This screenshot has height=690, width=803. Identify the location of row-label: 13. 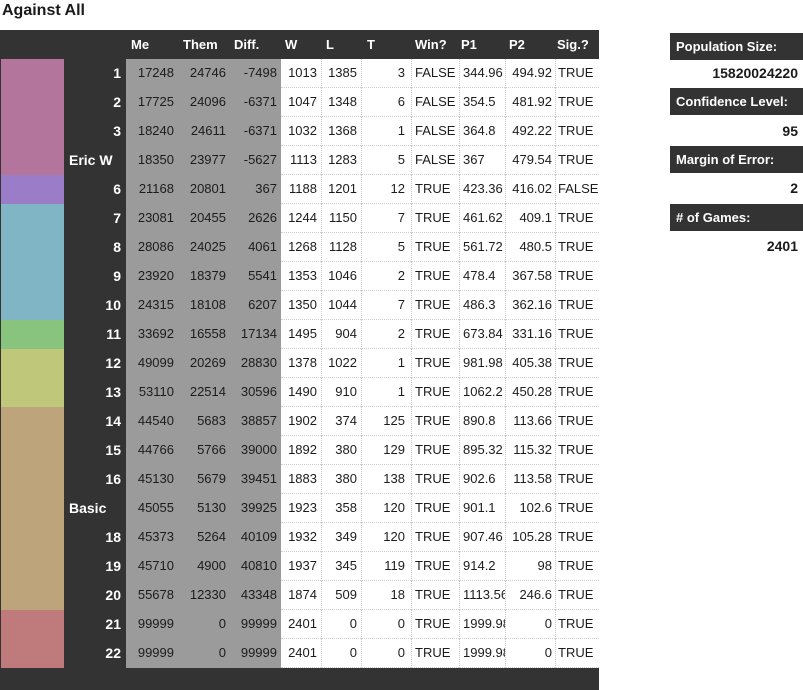
(95, 392).